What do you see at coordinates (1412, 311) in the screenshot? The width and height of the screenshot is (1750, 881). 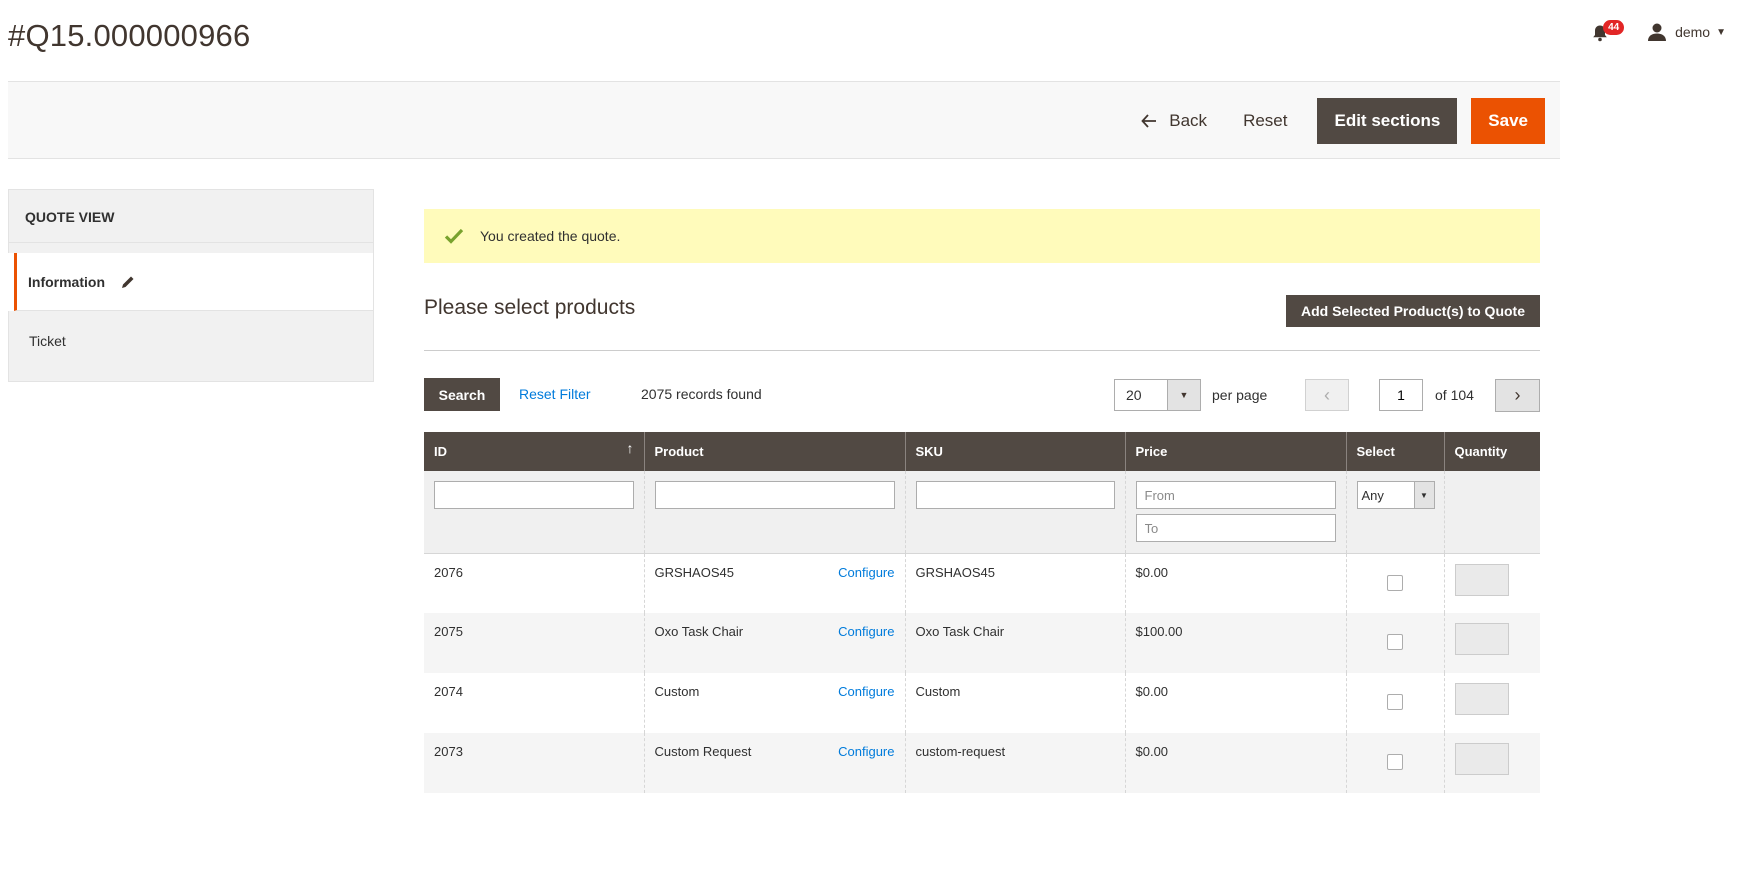 I see `add-selected-products-button: Add Selected Product(s) to Quote` at bounding box center [1412, 311].